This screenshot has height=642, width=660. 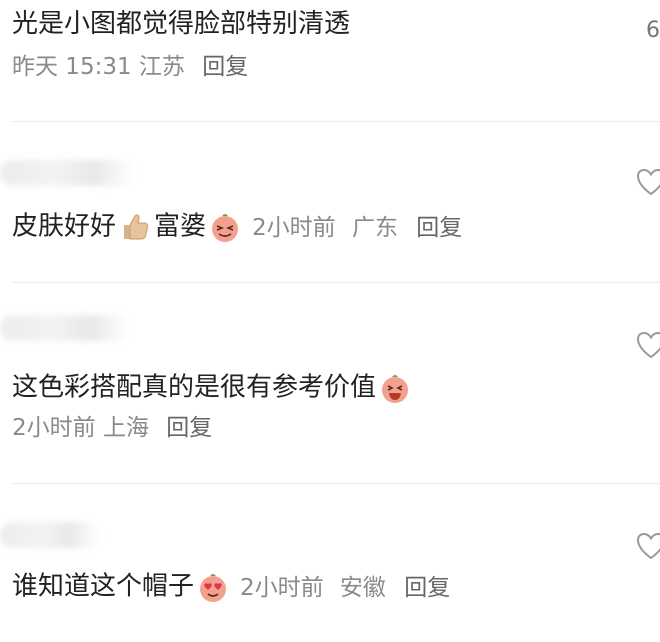 I want to click on squinting-face-icon, so click(x=225, y=228).